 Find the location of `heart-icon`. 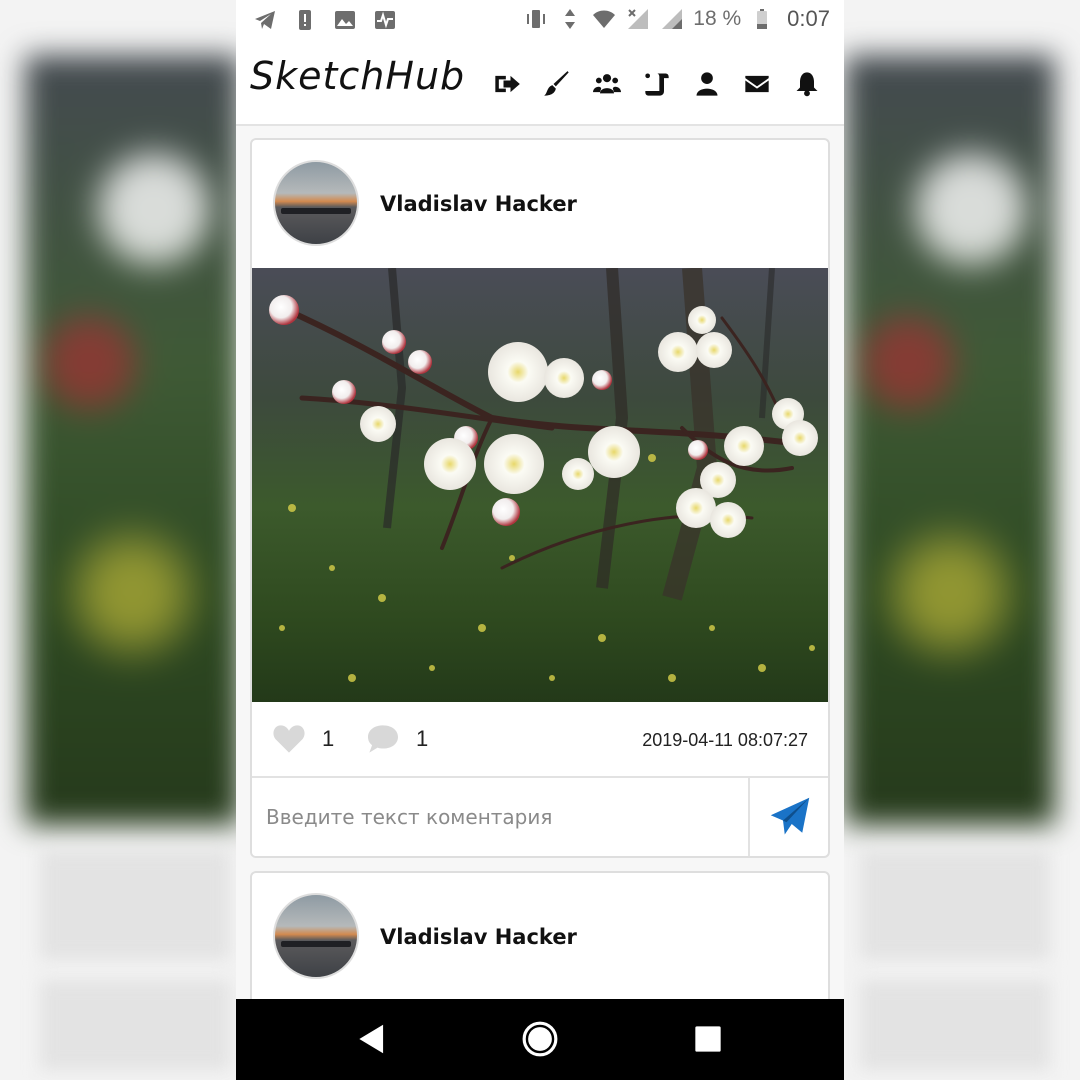

heart-icon is located at coordinates (289, 739).